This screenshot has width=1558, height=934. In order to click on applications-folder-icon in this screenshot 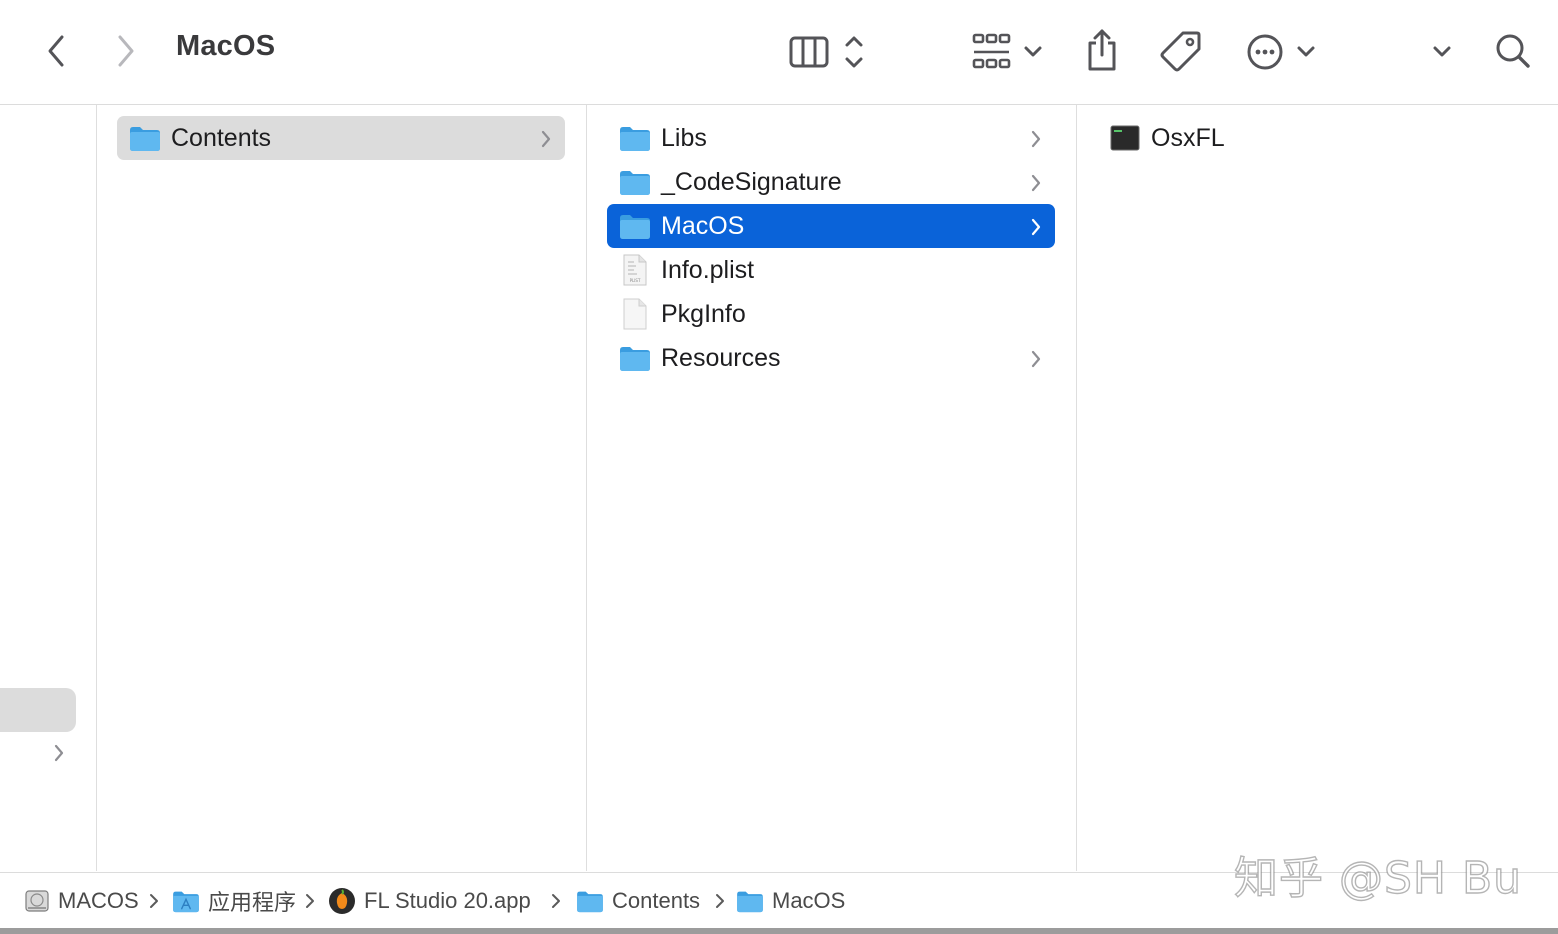, I will do `click(186, 902)`.